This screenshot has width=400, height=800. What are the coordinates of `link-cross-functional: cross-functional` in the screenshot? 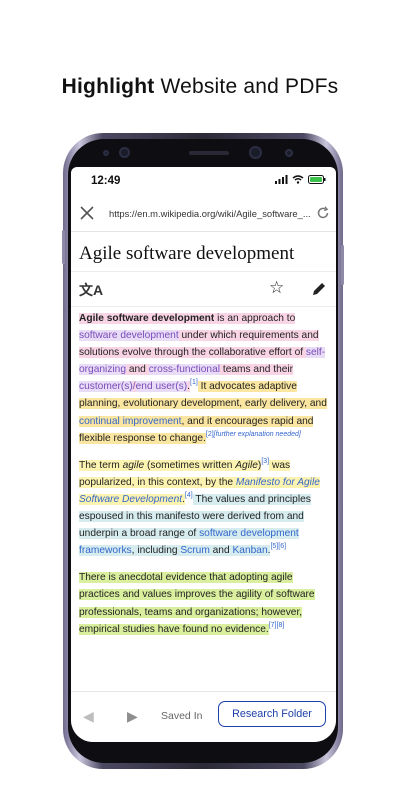 It's located at (184, 370).